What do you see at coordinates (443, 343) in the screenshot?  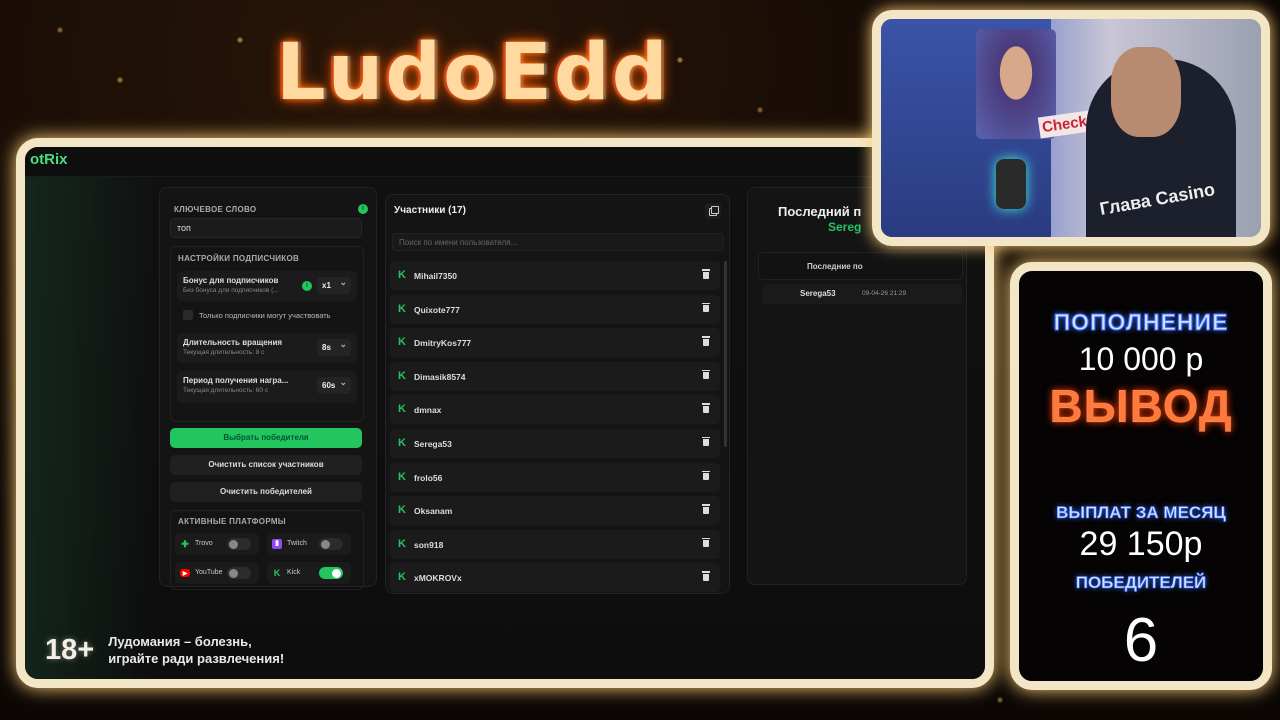 I see `participant-name: DmitryKos777` at bounding box center [443, 343].